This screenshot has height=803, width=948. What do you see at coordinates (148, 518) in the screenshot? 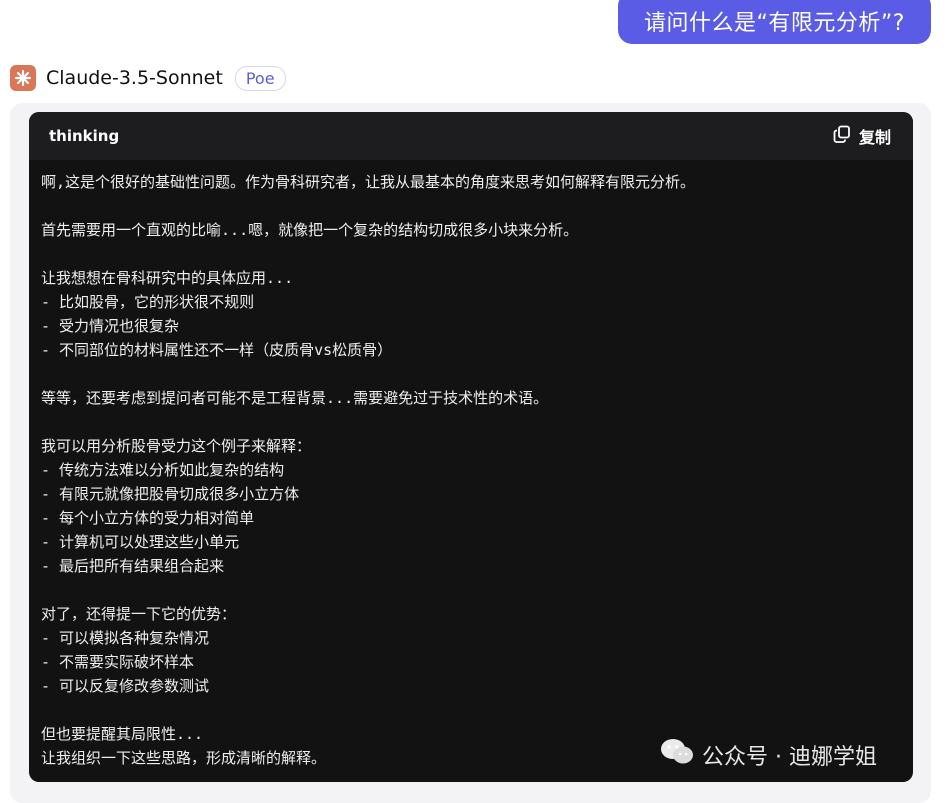
I see `code-line: - 每个小立方体的受力相对简单` at bounding box center [148, 518].